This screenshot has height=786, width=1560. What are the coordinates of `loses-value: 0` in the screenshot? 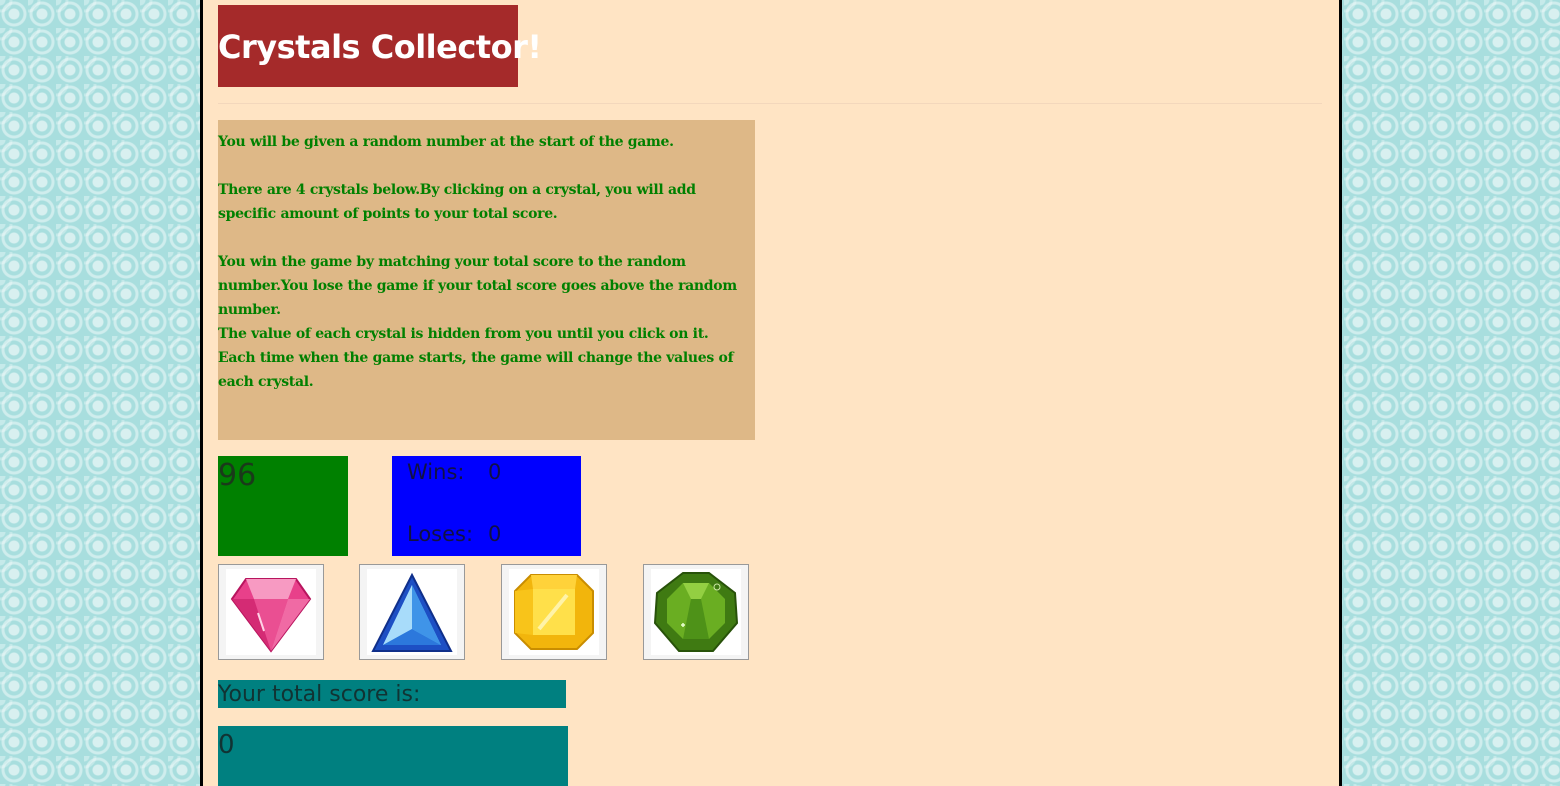 It's located at (495, 534).